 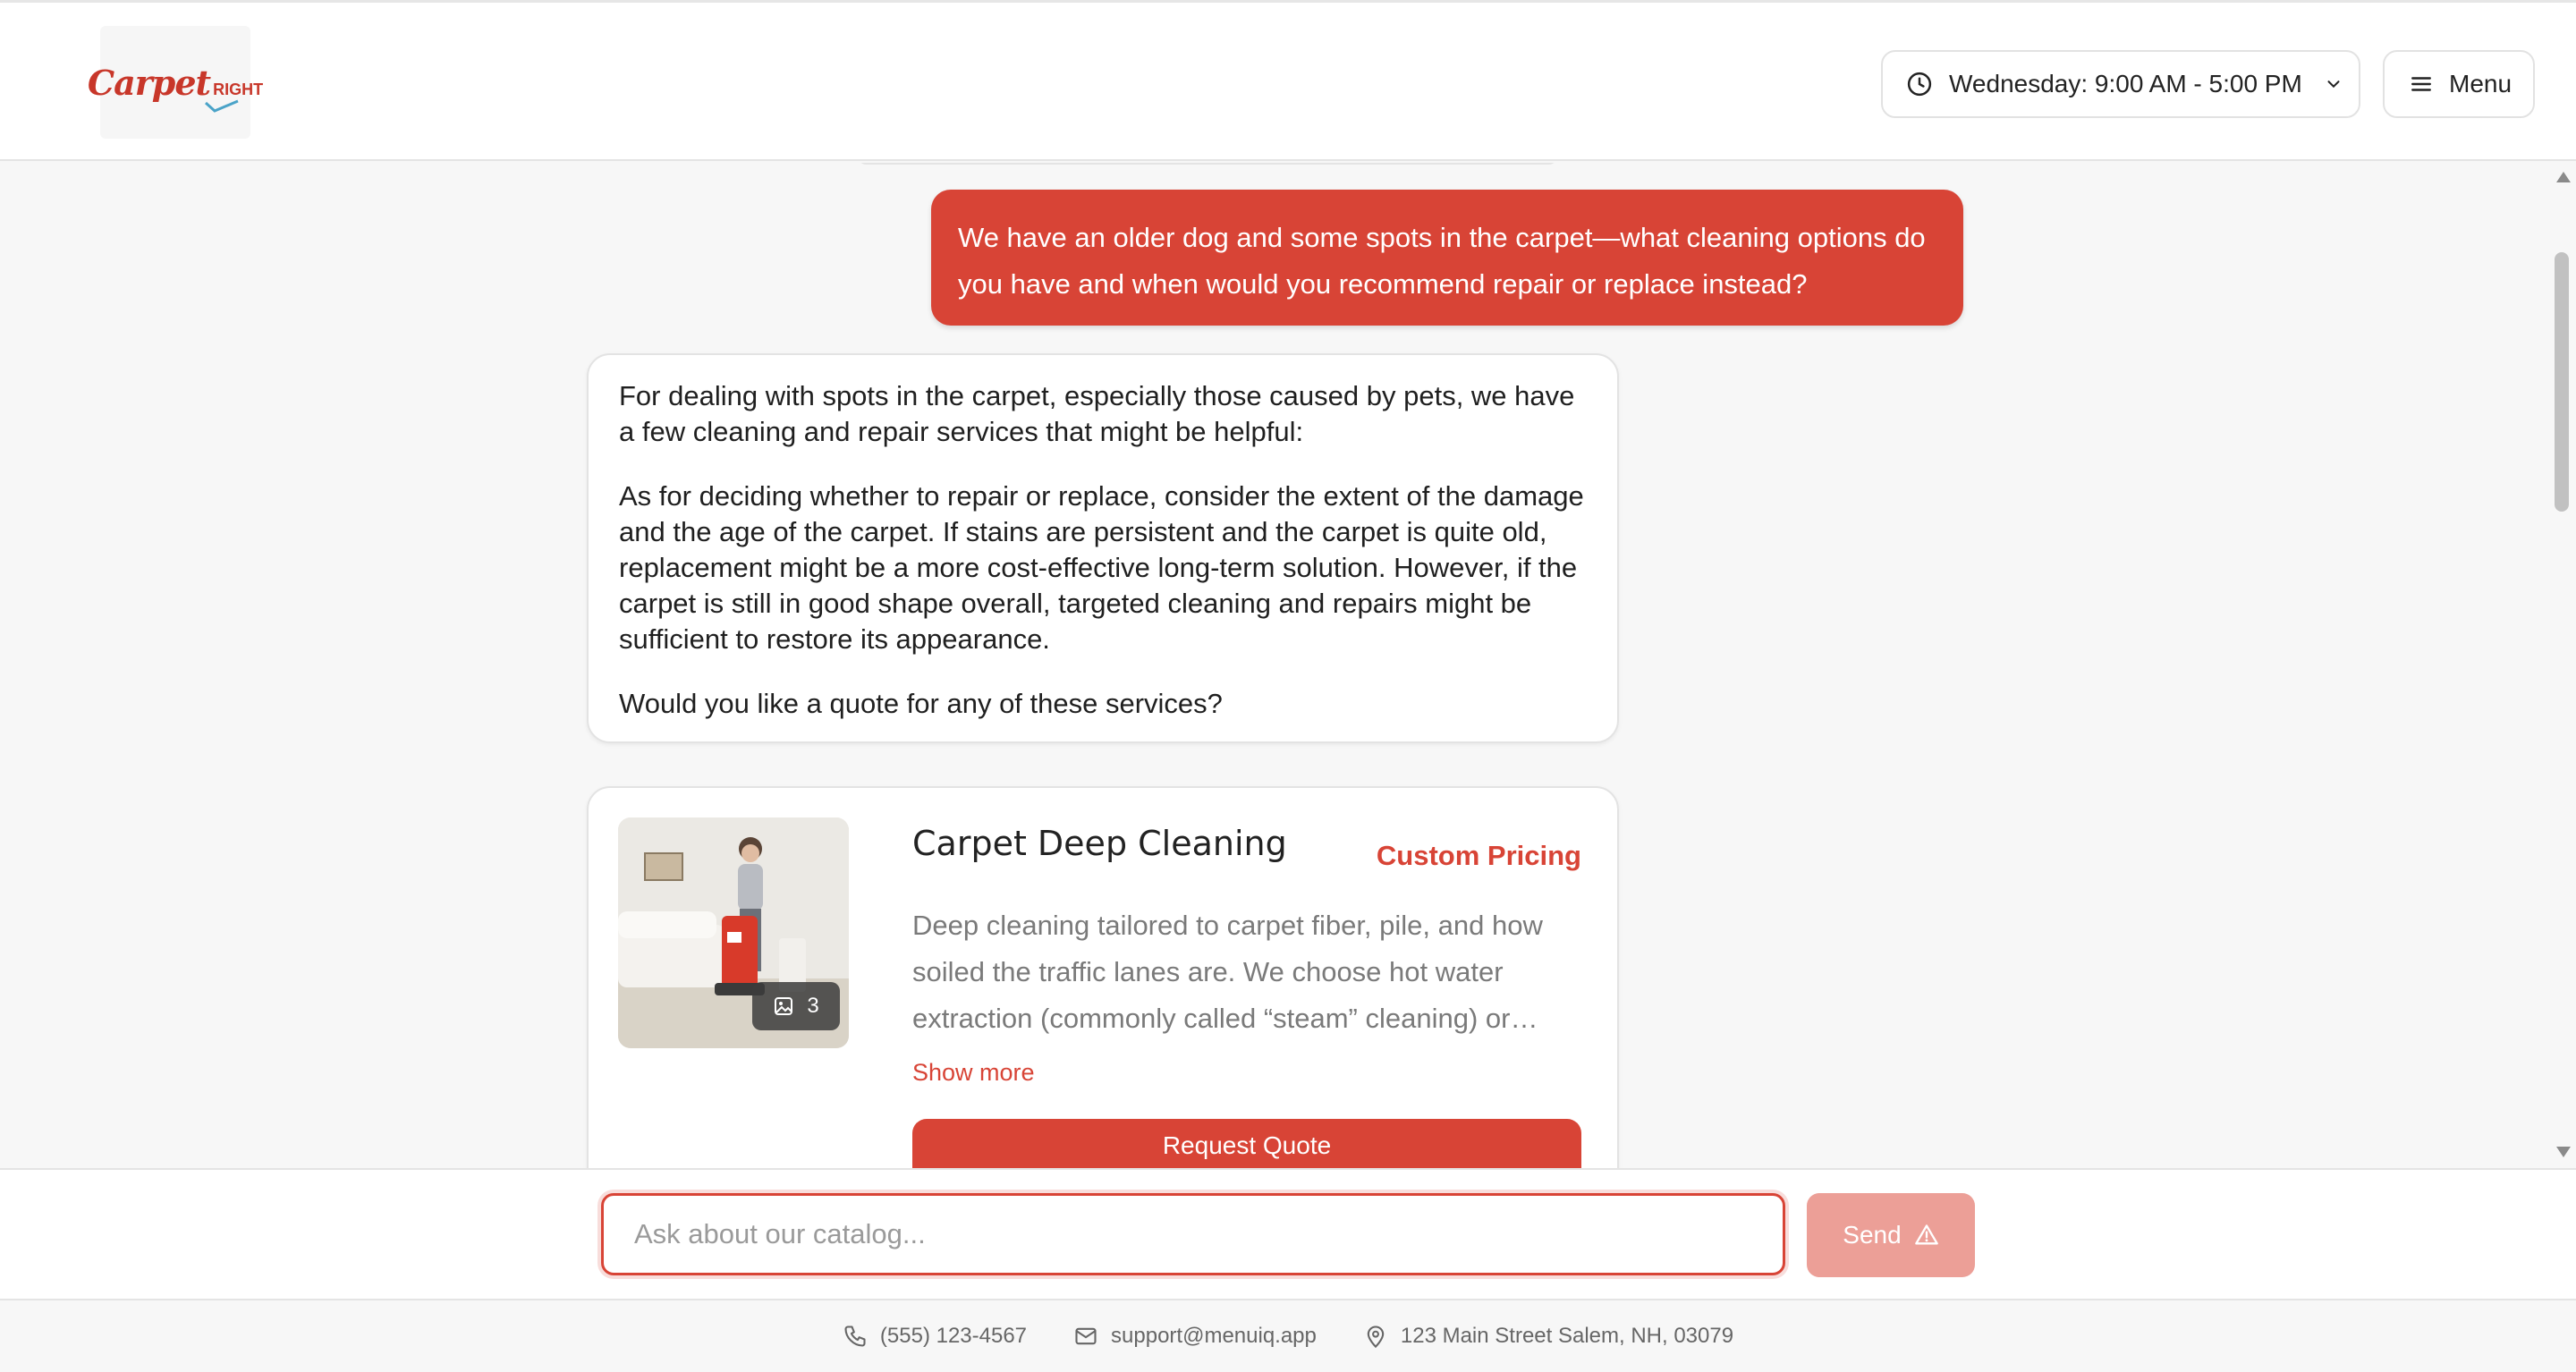 What do you see at coordinates (1478, 855) in the screenshot?
I see `product-price: Custom Pricing` at bounding box center [1478, 855].